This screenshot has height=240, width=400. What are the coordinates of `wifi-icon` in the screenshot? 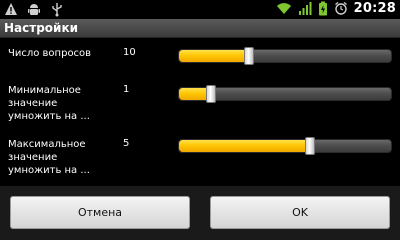 It's located at (283, 9).